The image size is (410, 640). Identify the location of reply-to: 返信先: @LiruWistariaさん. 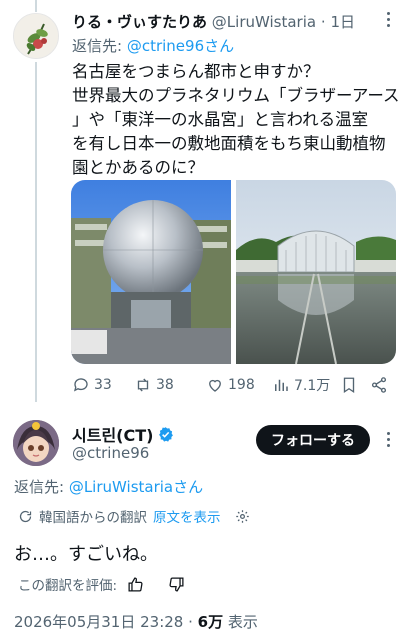
(108, 486).